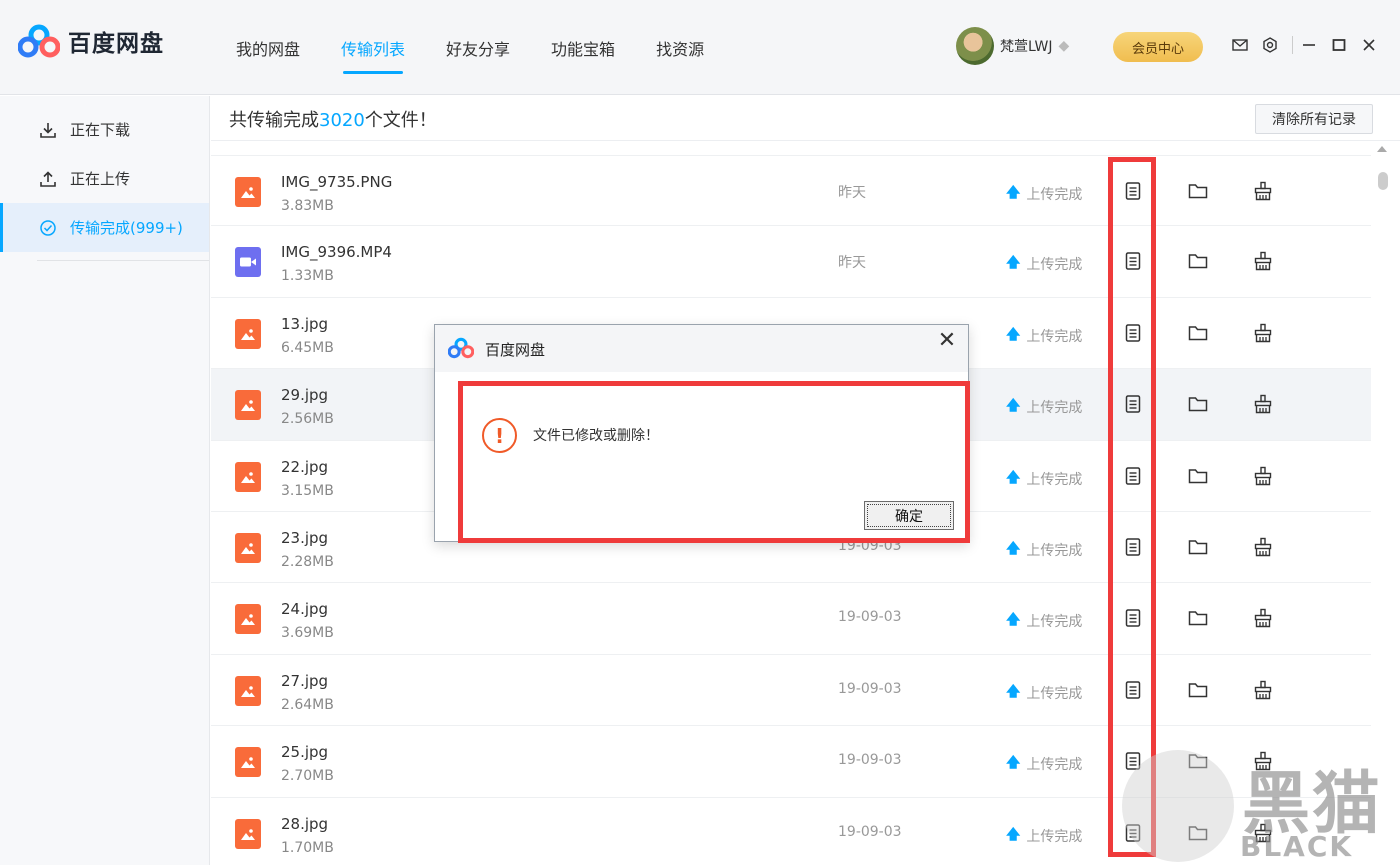 Image resolution: width=1400 pixels, height=865 pixels. What do you see at coordinates (975, 46) in the screenshot?
I see `avatar` at bounding box center [975, 46].